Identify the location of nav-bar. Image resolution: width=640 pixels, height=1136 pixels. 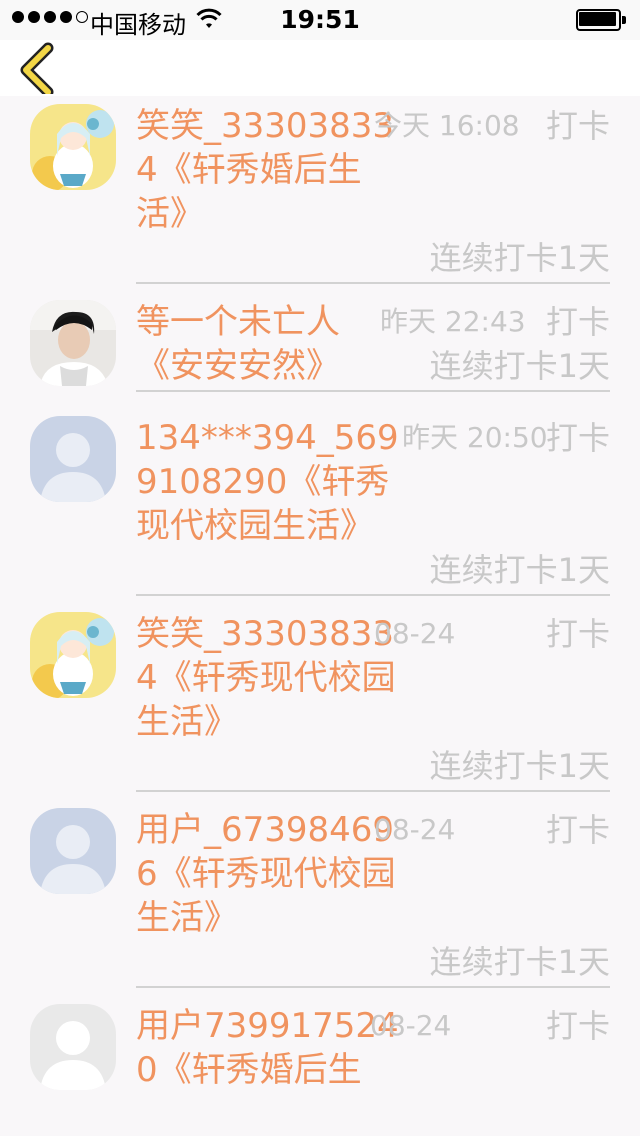
(320, 69).